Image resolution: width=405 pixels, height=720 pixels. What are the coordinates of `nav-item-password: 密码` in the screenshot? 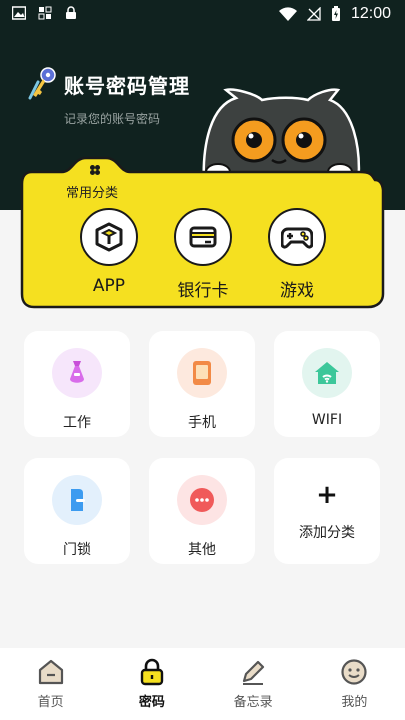 It's located at (151, 684).